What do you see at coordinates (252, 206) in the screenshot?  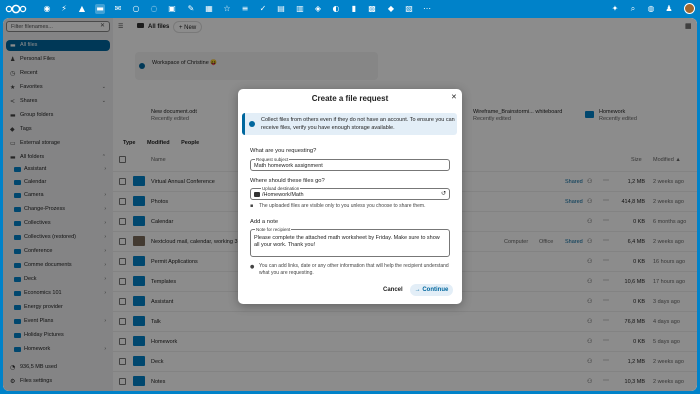 I see `lock-icon: ▪` at bounding box center [252, 206].